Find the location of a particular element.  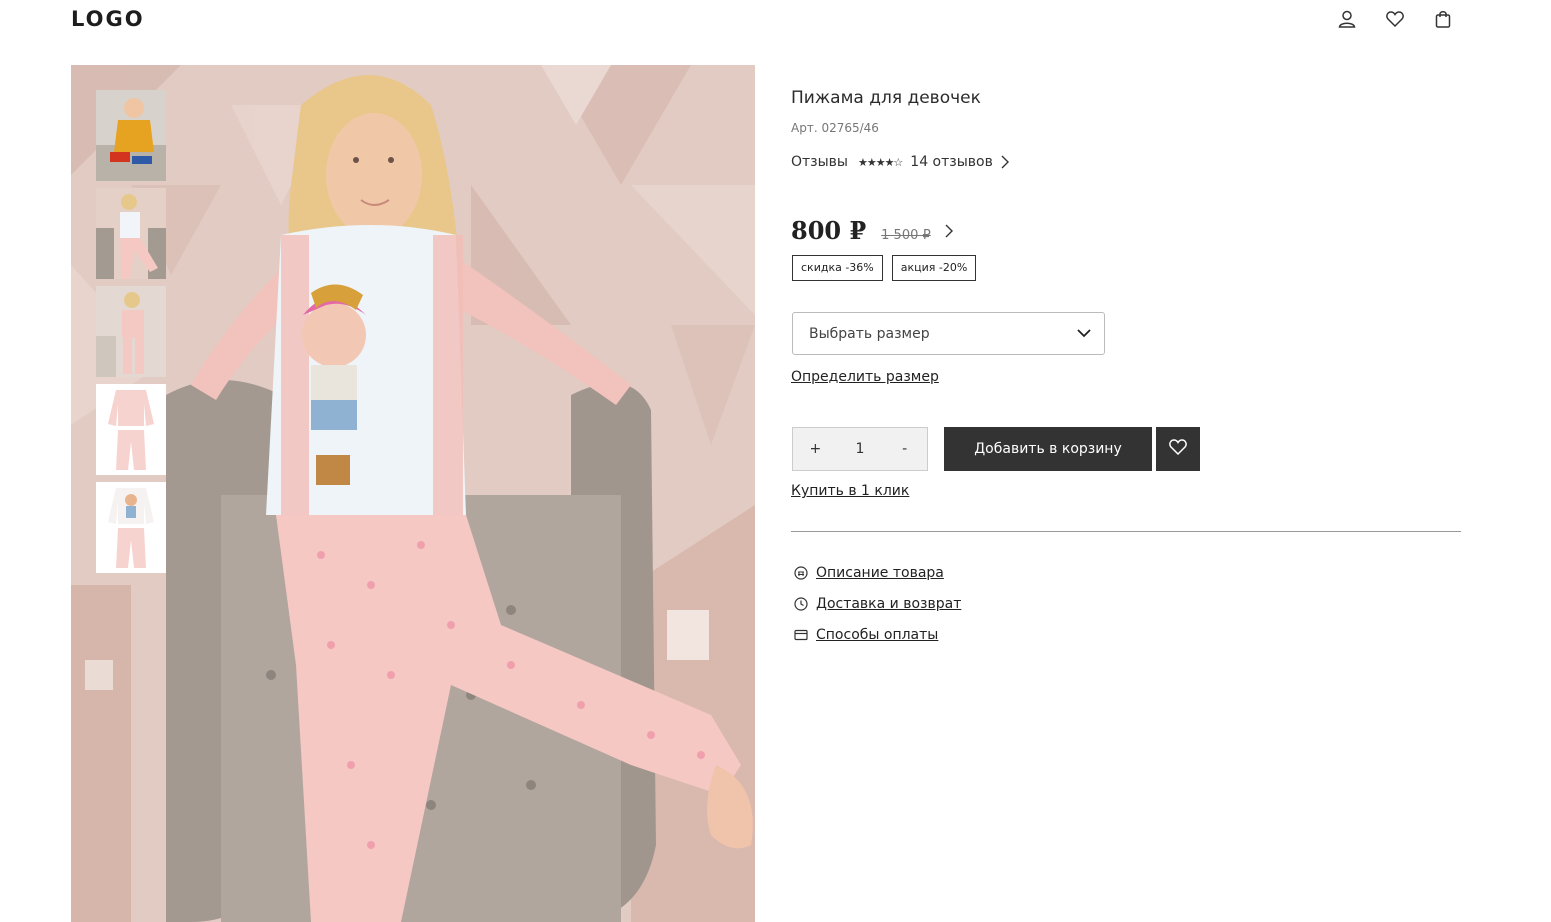

reviews-row: Отзывы ★★★★☆ 14 отзывов is located at coordinates (900, 162).